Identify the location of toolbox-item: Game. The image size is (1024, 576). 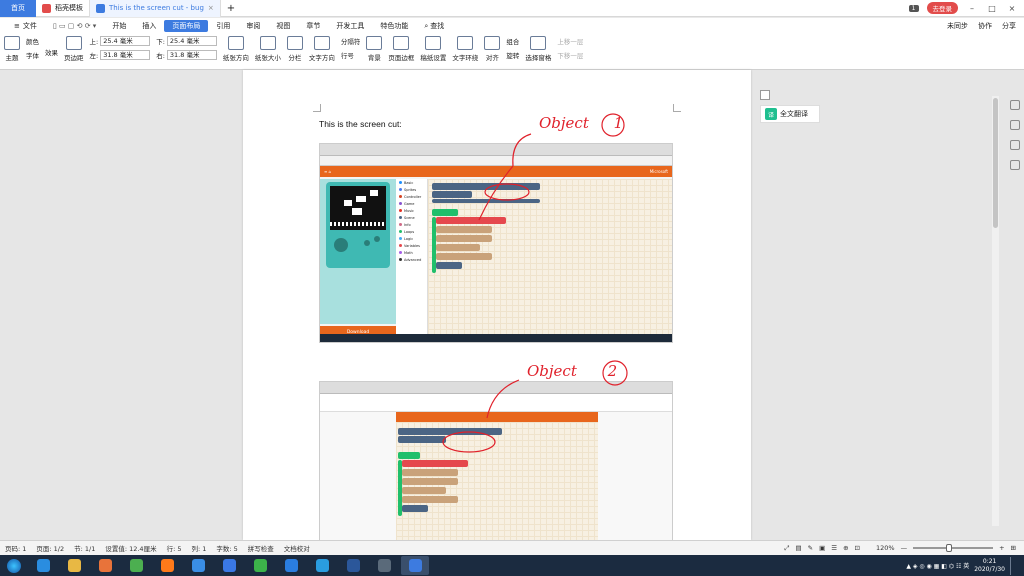
(411, 203).